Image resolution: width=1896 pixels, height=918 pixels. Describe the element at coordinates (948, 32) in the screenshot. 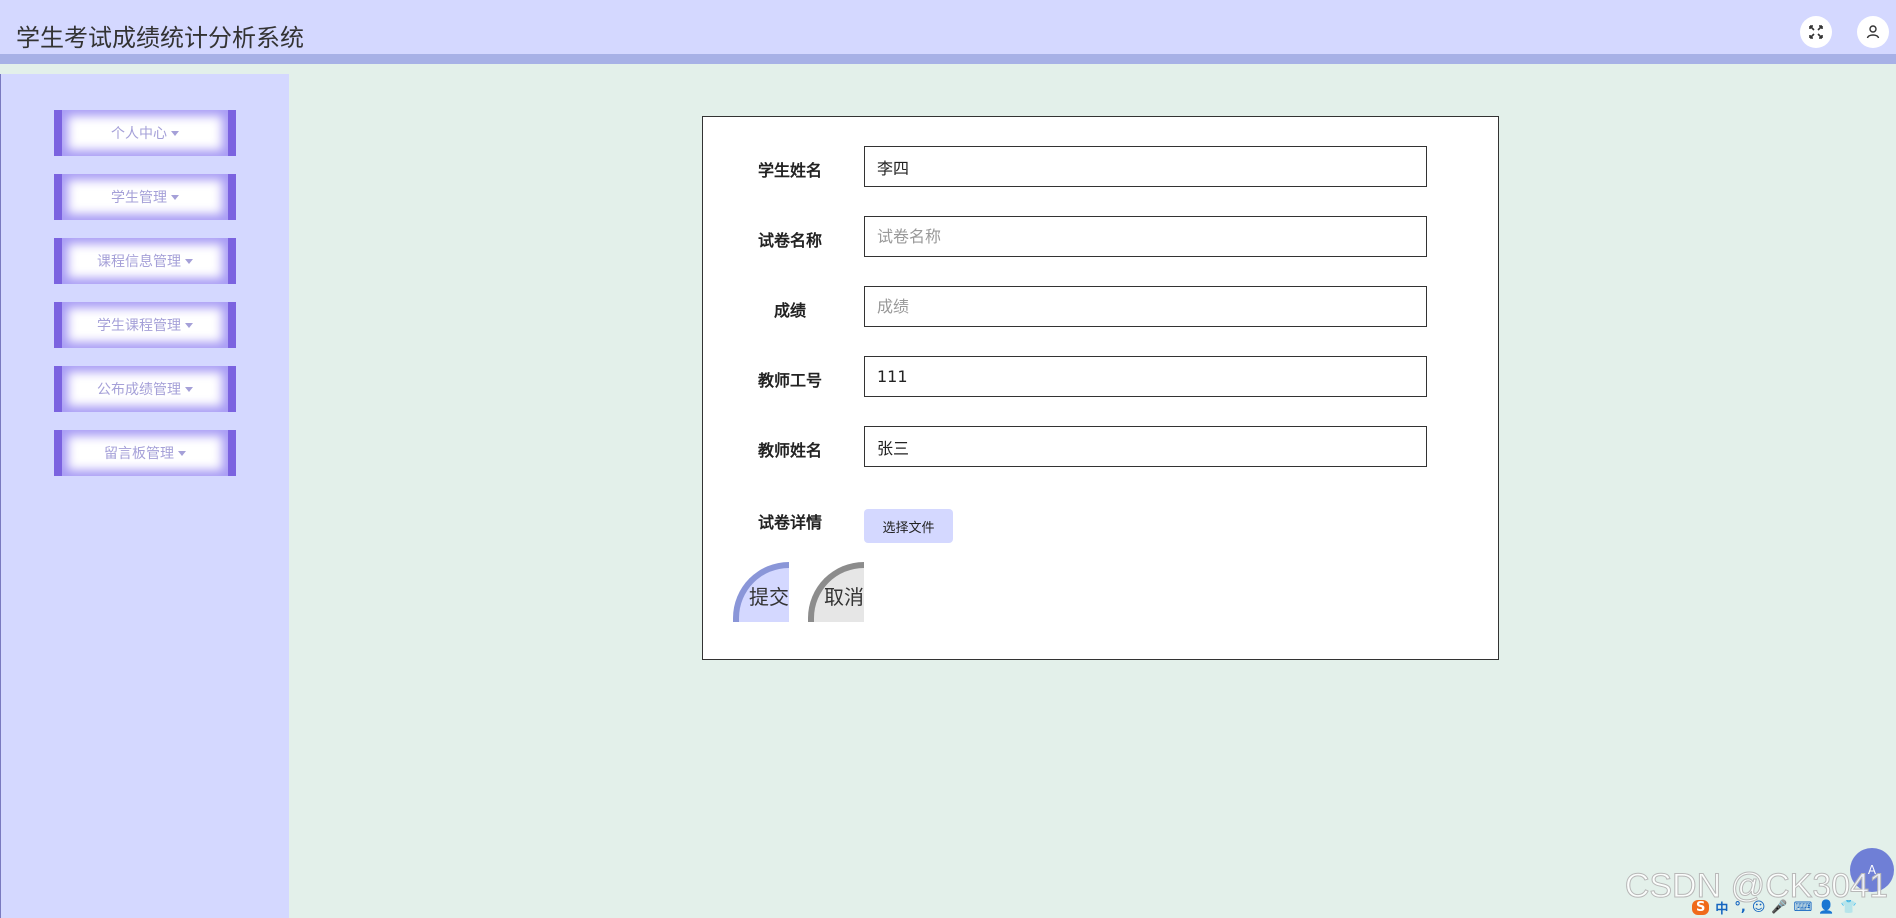

I see `top-header: 学生考试成绩统计分析系统` at that location.